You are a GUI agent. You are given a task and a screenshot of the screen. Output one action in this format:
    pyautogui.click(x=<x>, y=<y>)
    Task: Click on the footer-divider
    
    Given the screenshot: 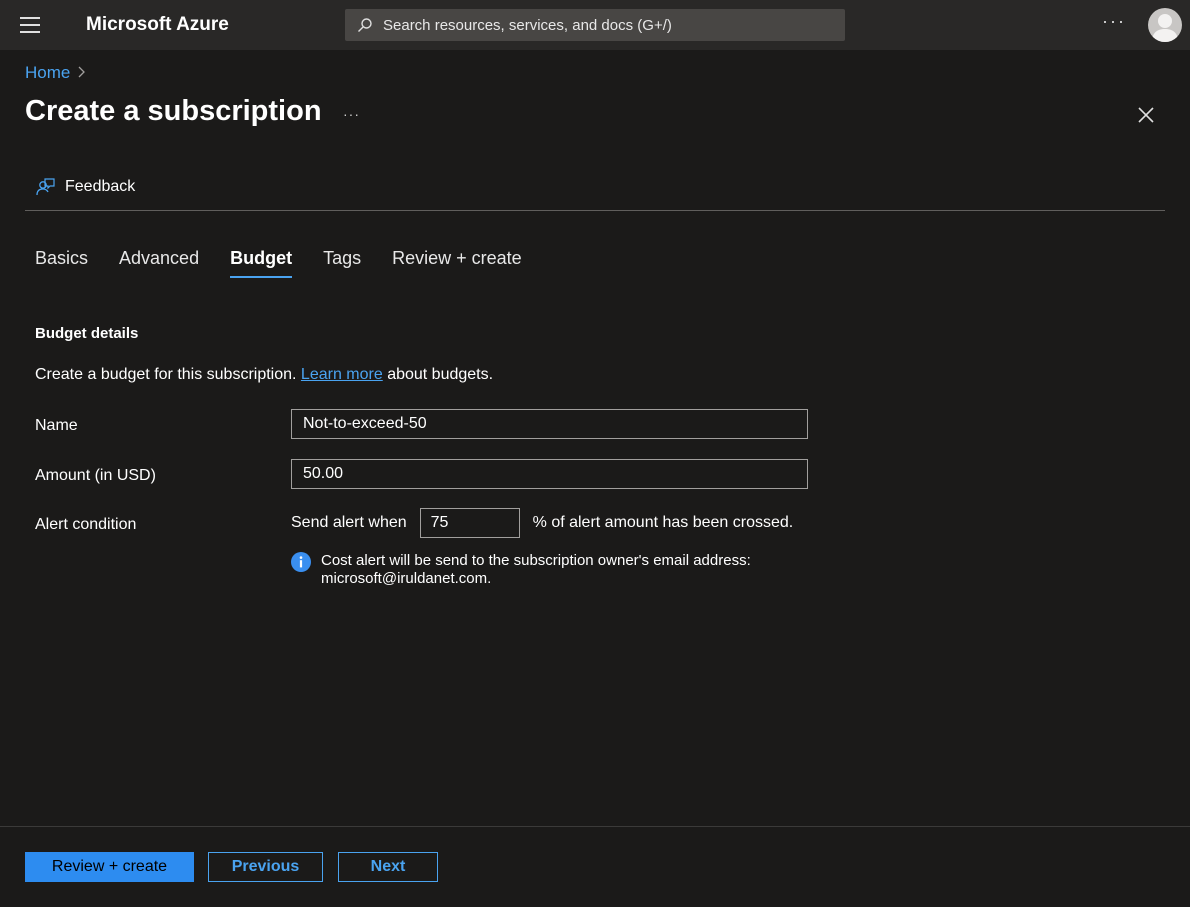 What is the action you would take?
    pyautogui.click(x=595, y=826)
    